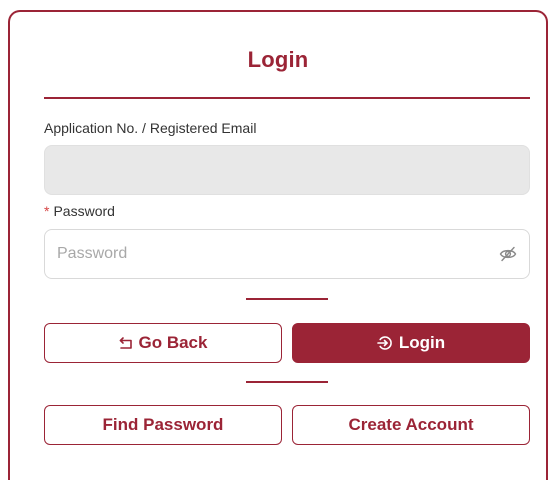 This screenshot has width=558, height=480. I want to click on password-field, so click(287, 254).